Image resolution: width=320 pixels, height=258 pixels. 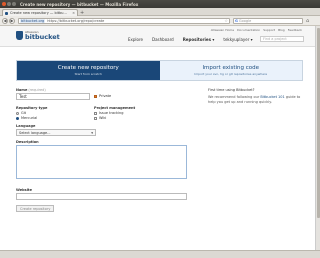 I want to click on type-mercurial-option: Mercurial, so click(x=26, y=118).